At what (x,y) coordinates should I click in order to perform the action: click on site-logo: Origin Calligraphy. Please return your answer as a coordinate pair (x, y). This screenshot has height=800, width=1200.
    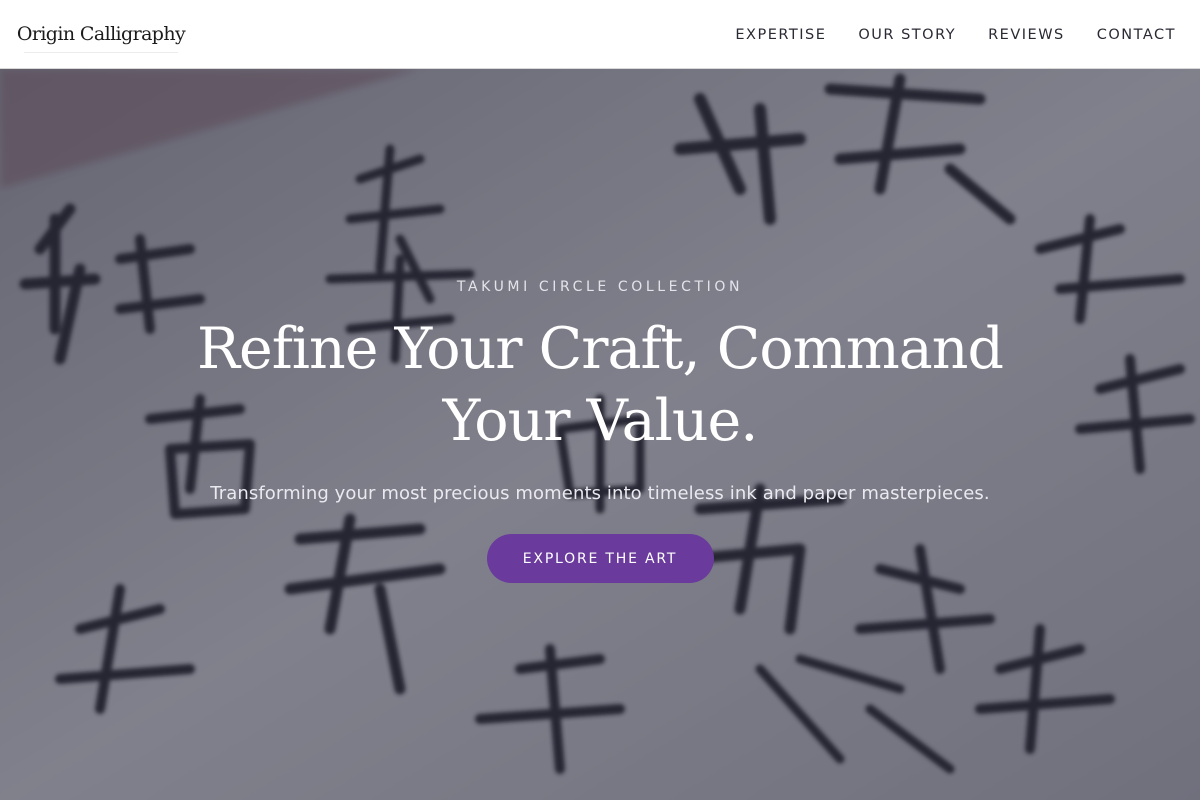
    Looking at the image, I should click on (101, 34).